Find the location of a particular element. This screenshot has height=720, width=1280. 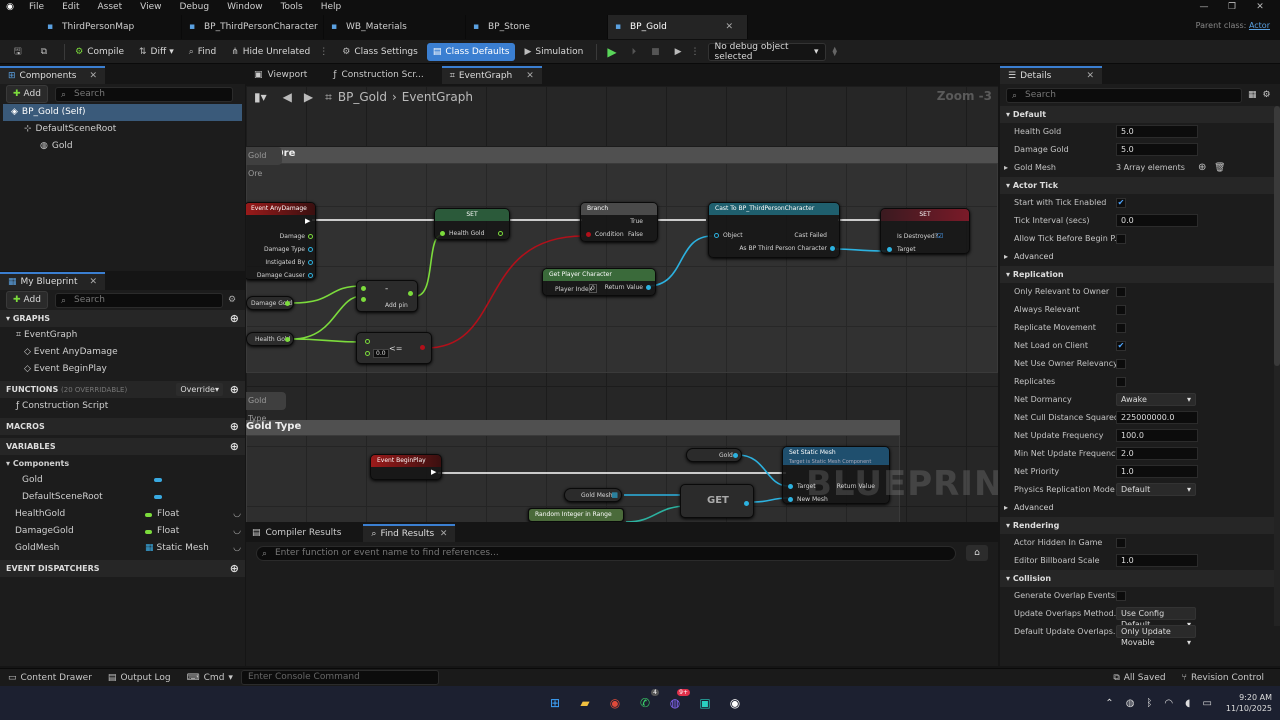

settings-gear-icon: ⚙ is located at coordinates (1267, 95).